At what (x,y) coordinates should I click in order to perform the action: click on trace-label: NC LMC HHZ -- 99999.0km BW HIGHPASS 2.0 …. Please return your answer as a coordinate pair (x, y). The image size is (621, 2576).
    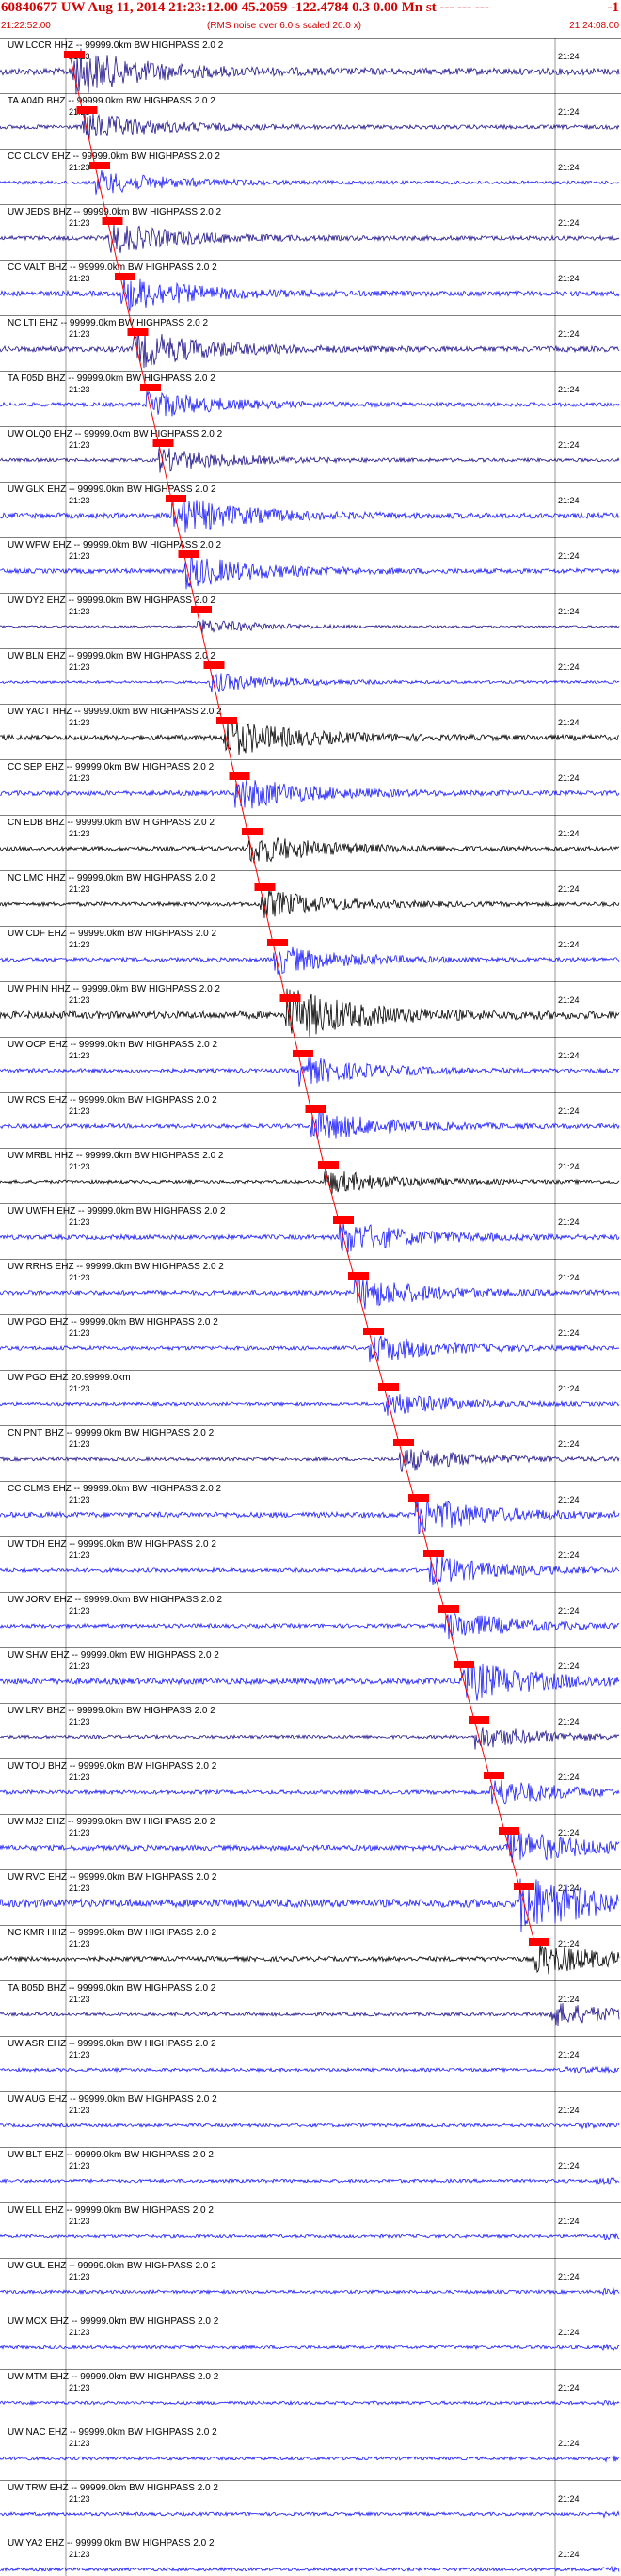
    Looking at the image, I should click on (112, 878).